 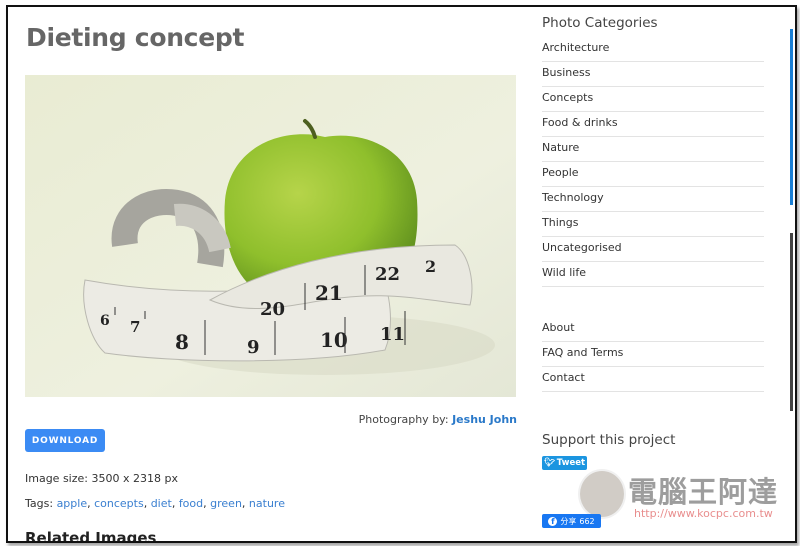 What do you see at coordinates (39, 503) in the screenshot?
I see `tags-label: Tags:` at bounding box center [39, 503].